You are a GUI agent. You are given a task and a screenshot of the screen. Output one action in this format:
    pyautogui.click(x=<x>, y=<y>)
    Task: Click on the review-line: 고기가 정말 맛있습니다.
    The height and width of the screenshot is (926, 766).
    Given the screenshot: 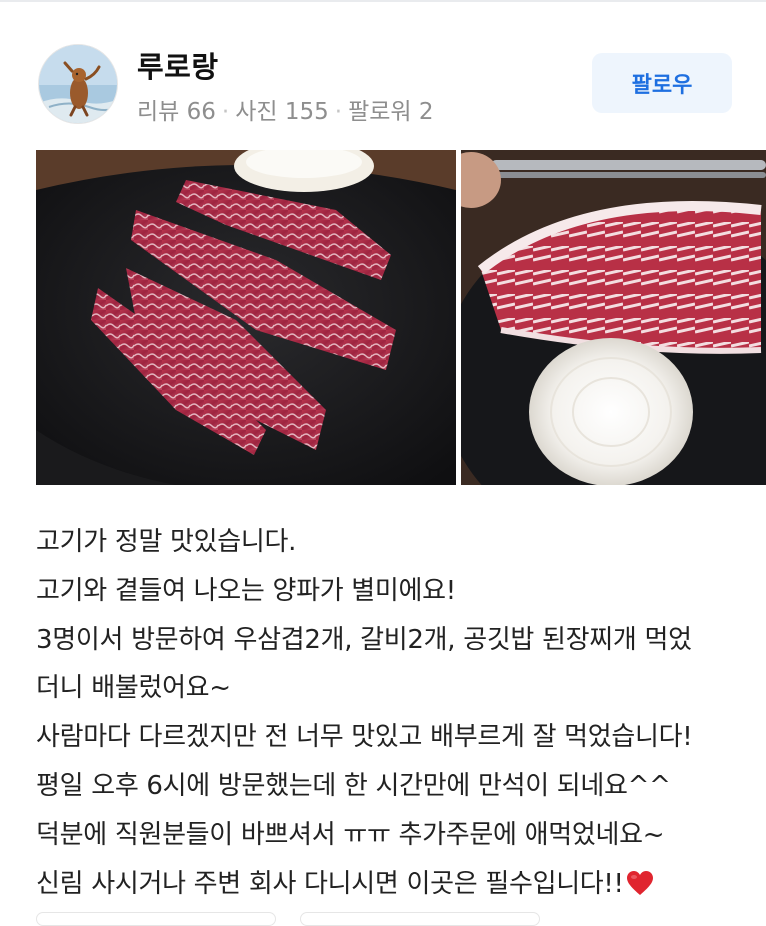 What is the action you would take?
    pyautogui.click(x=166, y=542)
    